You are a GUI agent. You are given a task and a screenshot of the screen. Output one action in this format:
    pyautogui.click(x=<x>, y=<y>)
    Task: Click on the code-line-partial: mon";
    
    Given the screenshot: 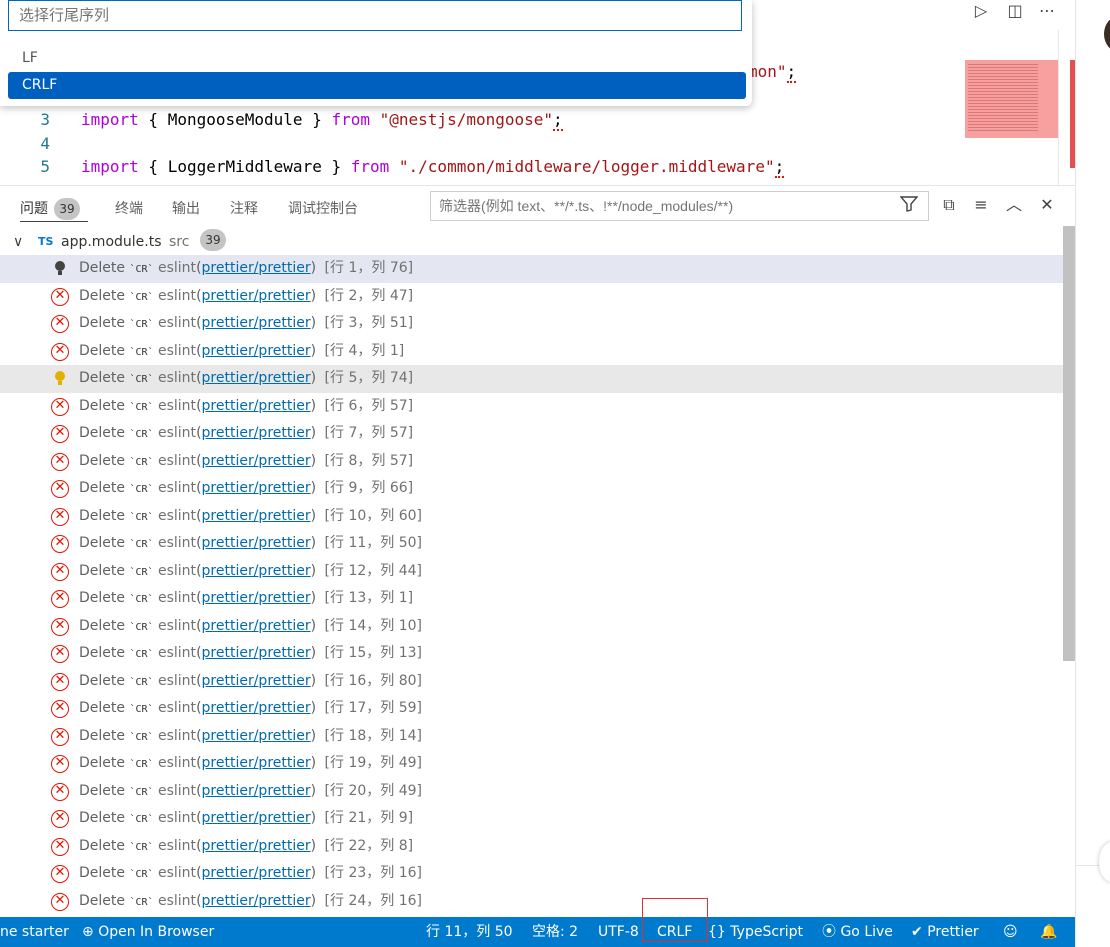 What is the action you would take?
    pyautogui.click(x=772, y=72)
    